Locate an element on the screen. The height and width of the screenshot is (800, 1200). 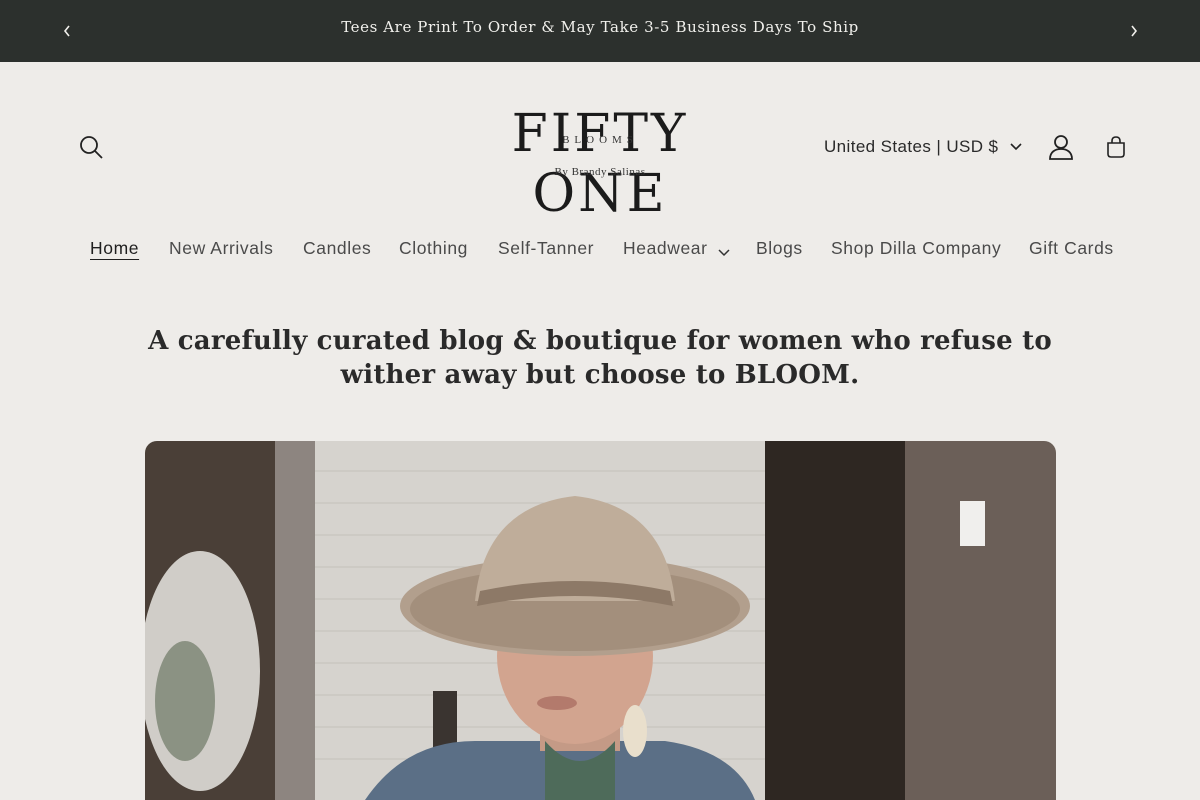
nav-item-blogs: Blogs is located at coordinates (779, 248).